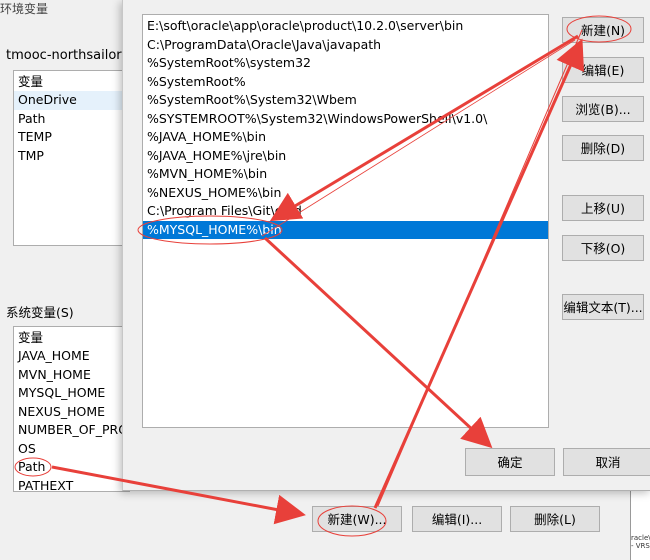 The height and width of the screenshot is (560, 650). Describe the element at coordinates (555, 519) in the screenshot. I see `sys-delete-button: 删除(L)` at that location.